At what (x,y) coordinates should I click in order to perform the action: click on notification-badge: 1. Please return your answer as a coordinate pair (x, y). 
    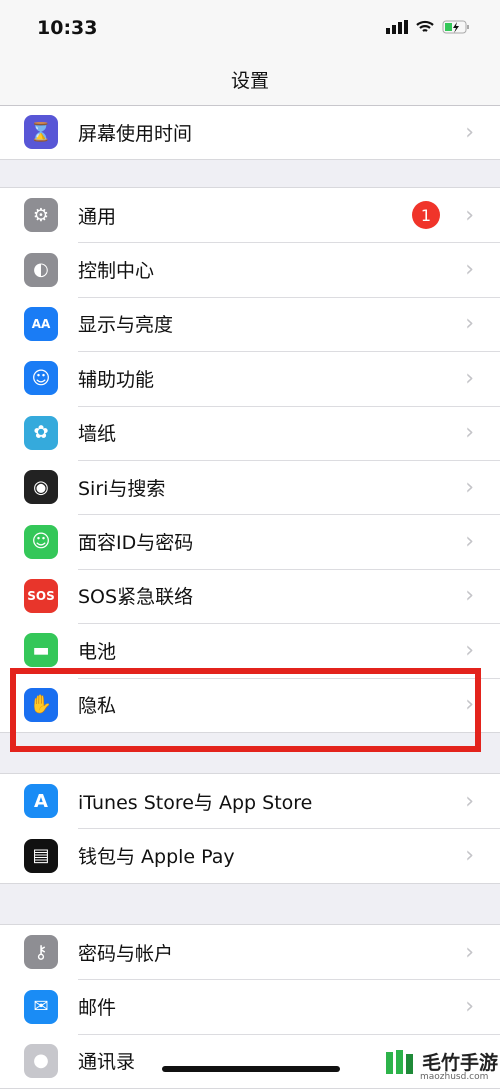
    Looking at the image, I should click on (426, 215).